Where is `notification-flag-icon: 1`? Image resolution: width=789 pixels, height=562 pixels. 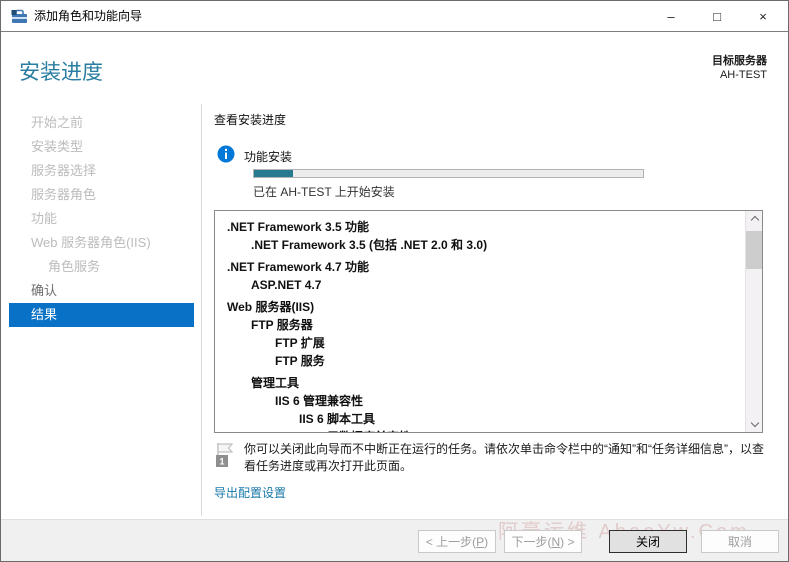
notification-flag-icon: 1 is located at coordinates (225, 455).